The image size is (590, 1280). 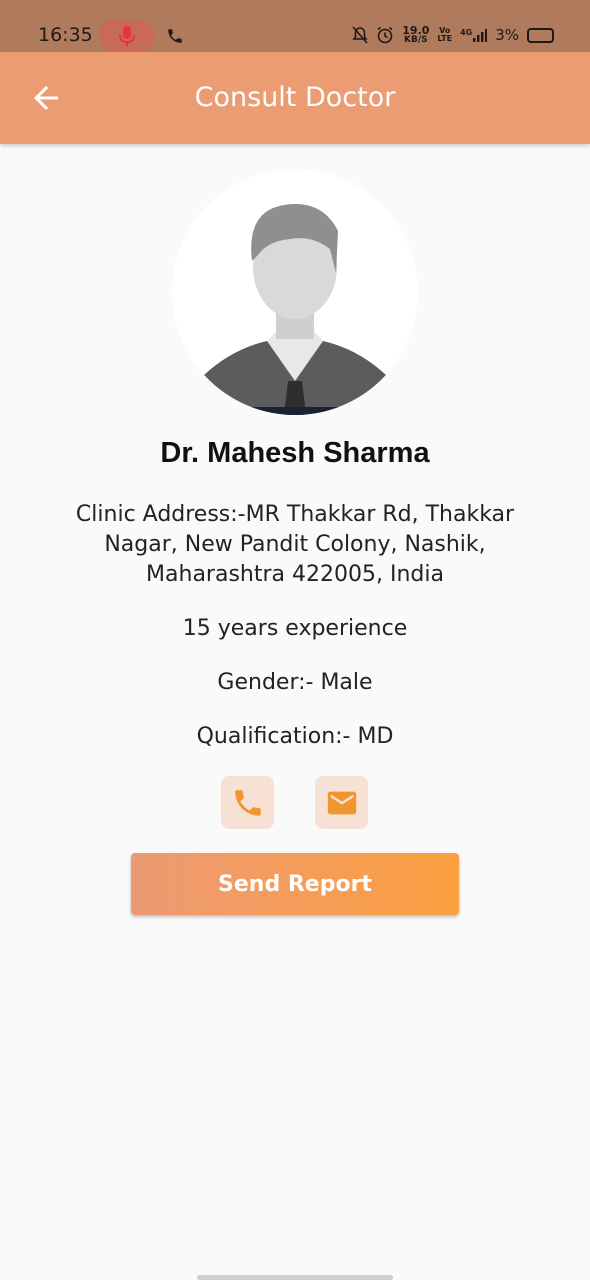 I want to click on experience-text: 15 years experience, so click(x=295, y=628).